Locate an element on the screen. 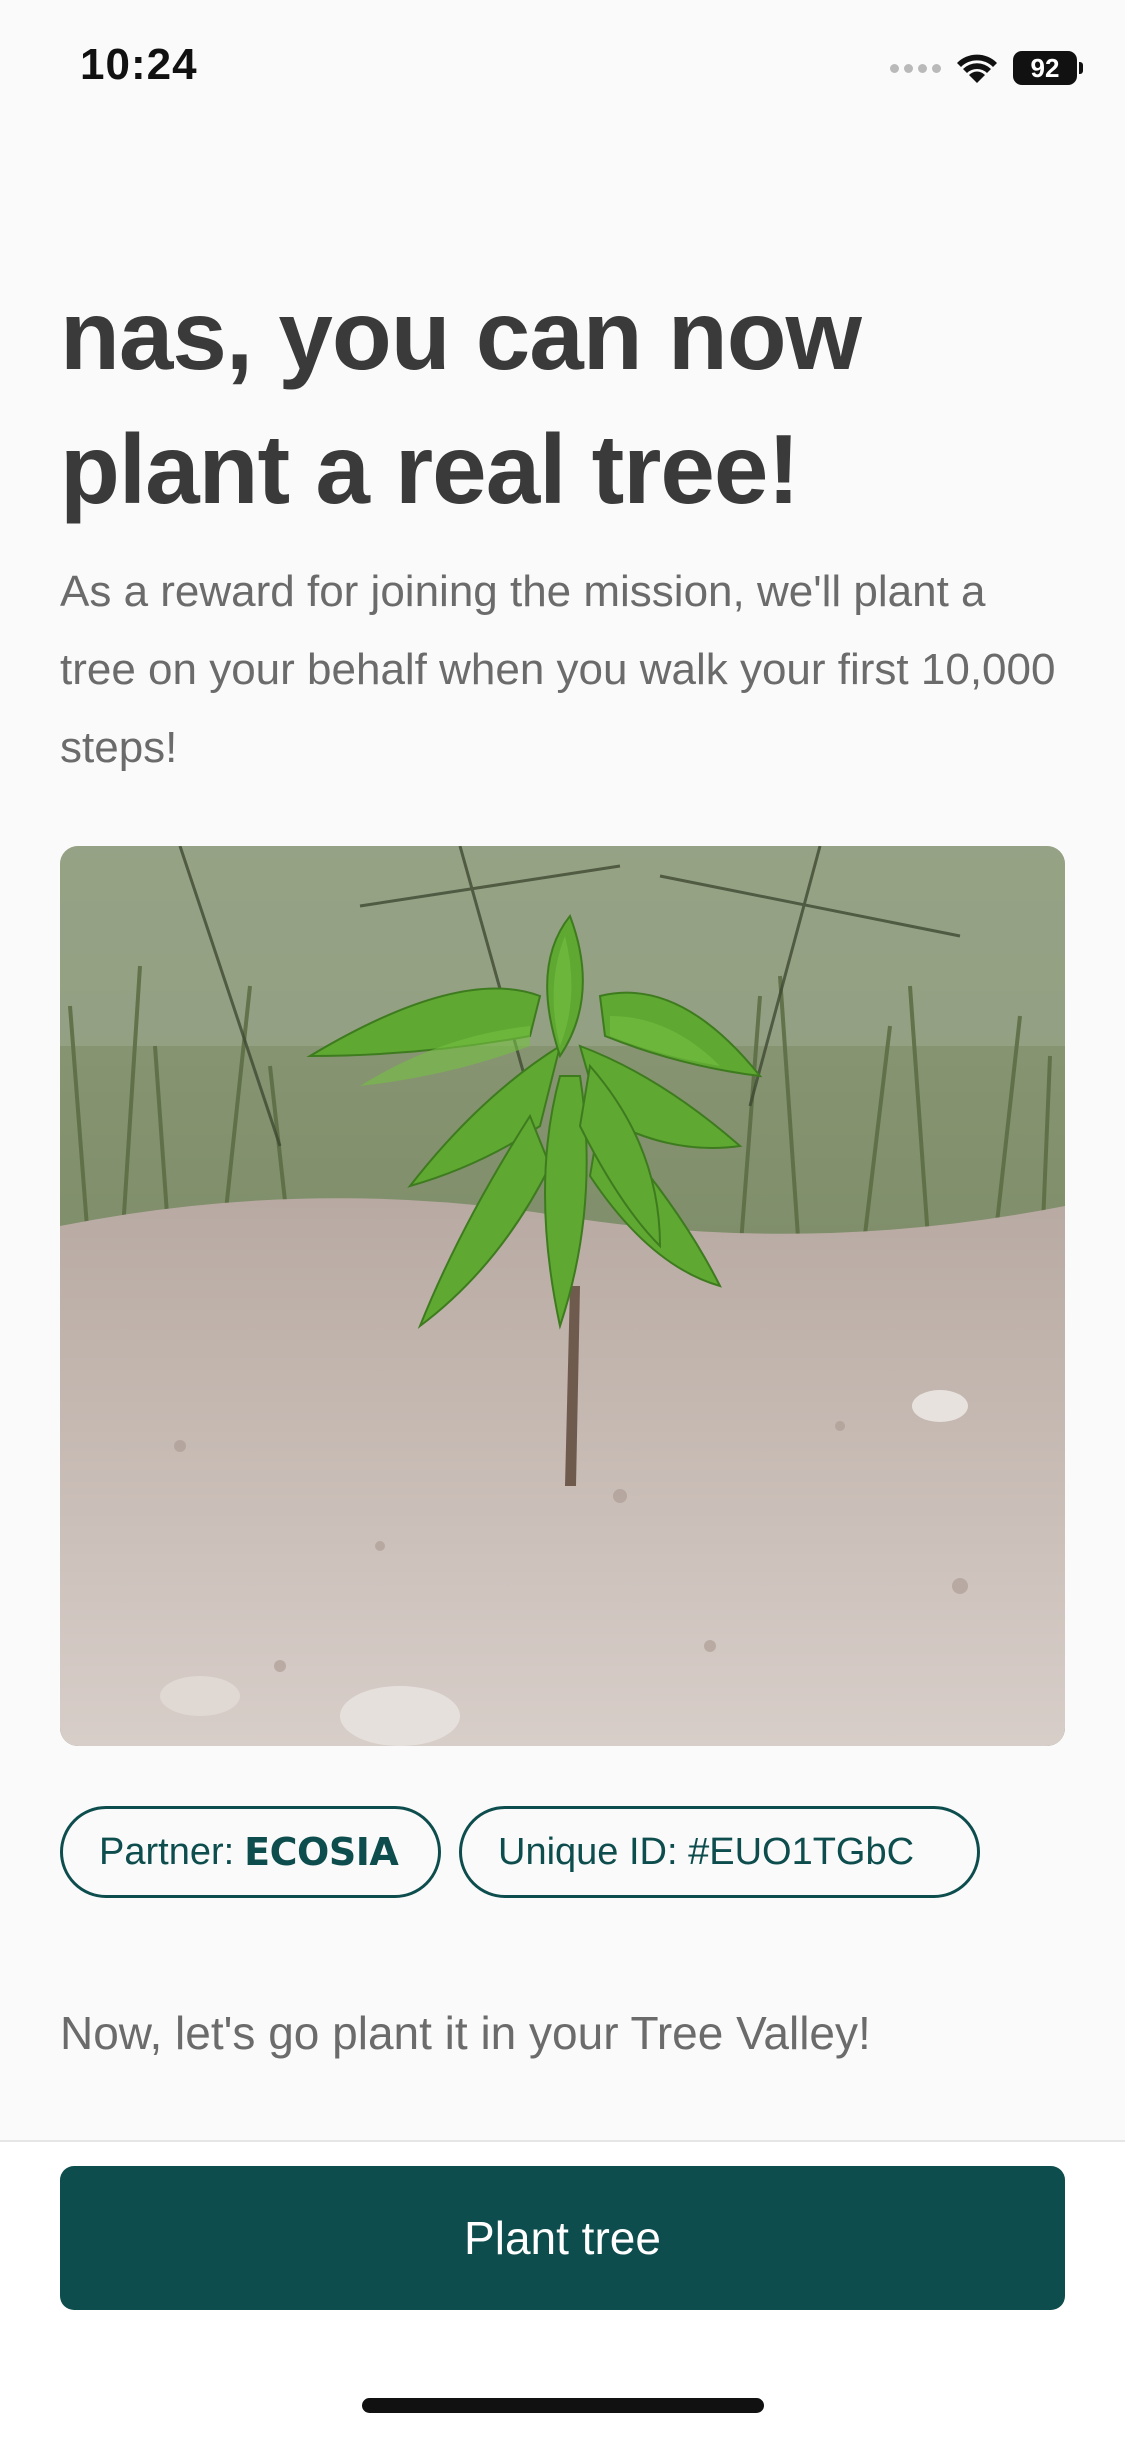 The width and height of the screenshot is (1125, 2438). status-time: 10:24 is located at coordinates (139, 64).